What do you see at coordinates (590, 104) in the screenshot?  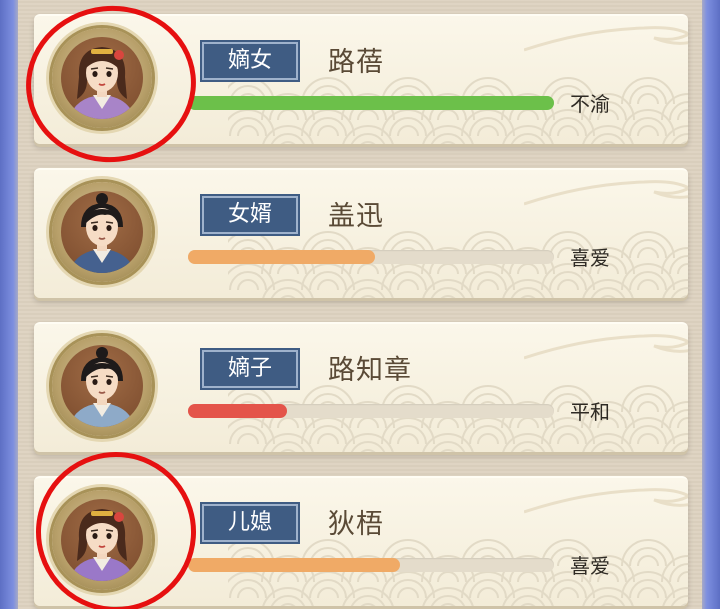 I see `mood-label: 不渝` at bounding box center [590, 104].